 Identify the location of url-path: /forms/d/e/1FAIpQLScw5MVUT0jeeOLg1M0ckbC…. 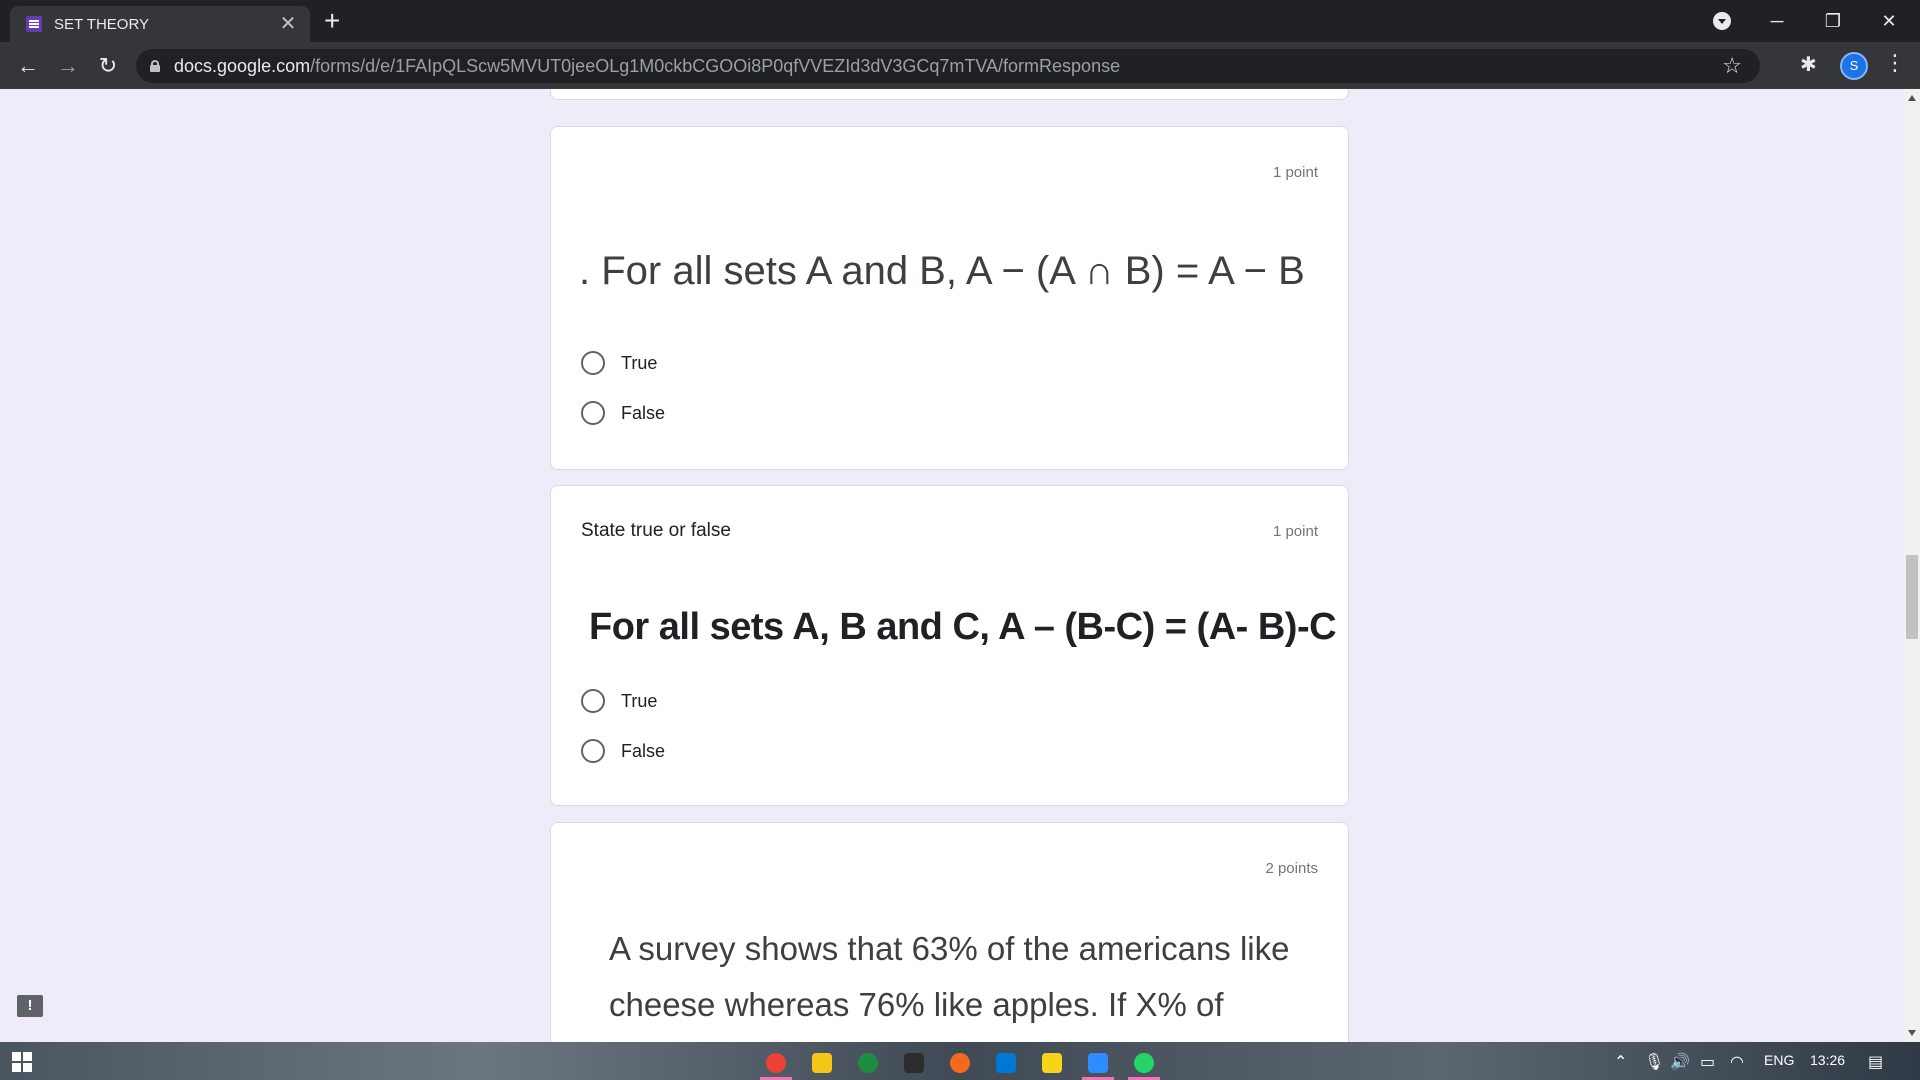
(715, 65).